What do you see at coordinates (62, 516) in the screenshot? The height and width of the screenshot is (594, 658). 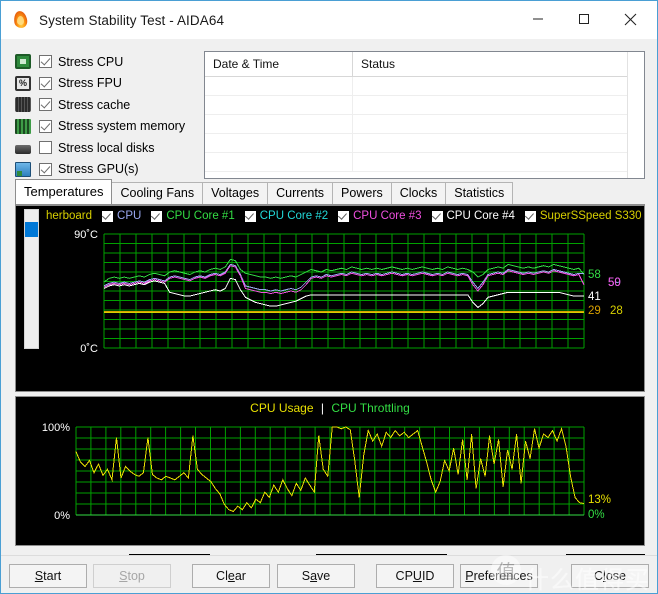 I see `usage-axis-min-label: 0%` at bounding box center [62, 516].